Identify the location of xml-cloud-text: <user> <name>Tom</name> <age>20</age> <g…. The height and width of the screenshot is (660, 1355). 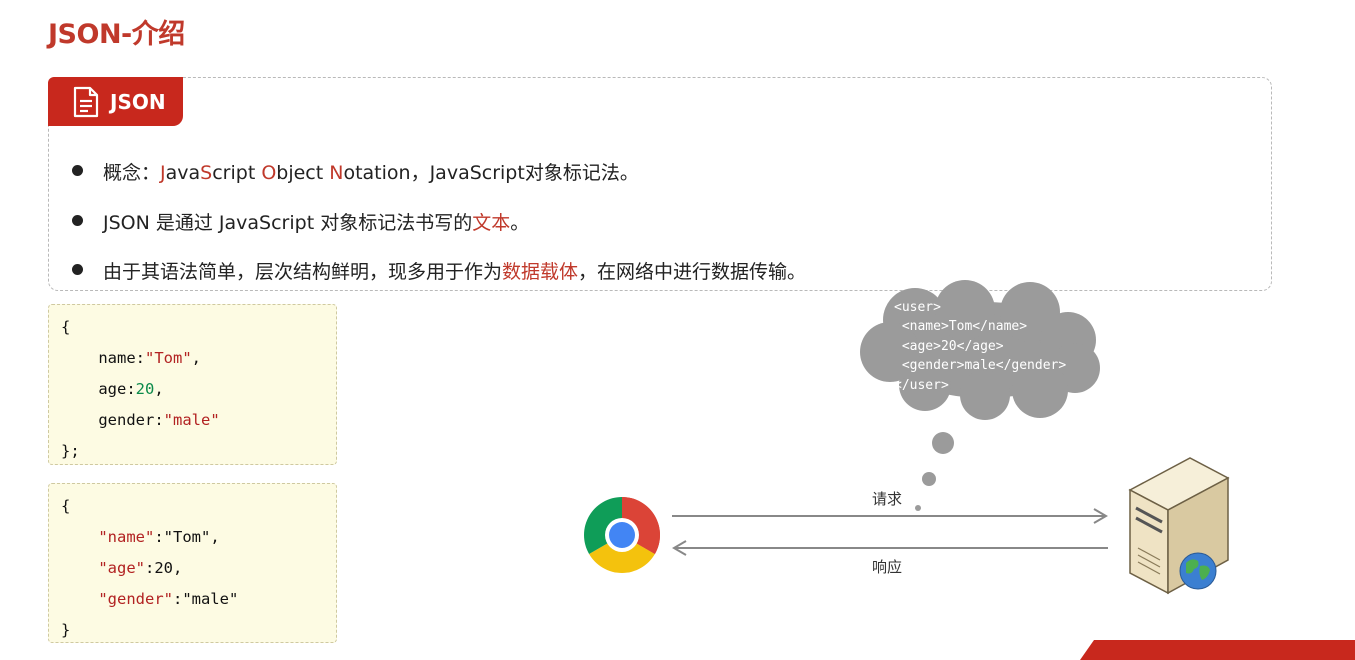
(980, 346).